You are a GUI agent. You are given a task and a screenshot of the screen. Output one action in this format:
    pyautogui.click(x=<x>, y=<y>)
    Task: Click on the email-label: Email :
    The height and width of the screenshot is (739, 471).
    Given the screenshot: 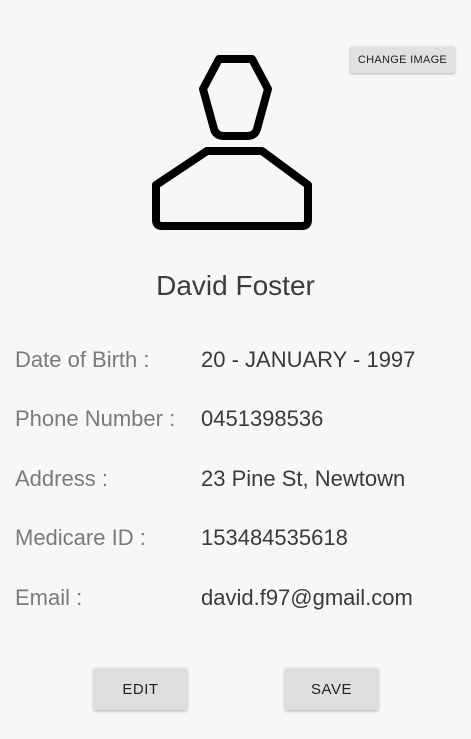 What is the action you would take?
    pyautogui.click(x=49, y=597)
    